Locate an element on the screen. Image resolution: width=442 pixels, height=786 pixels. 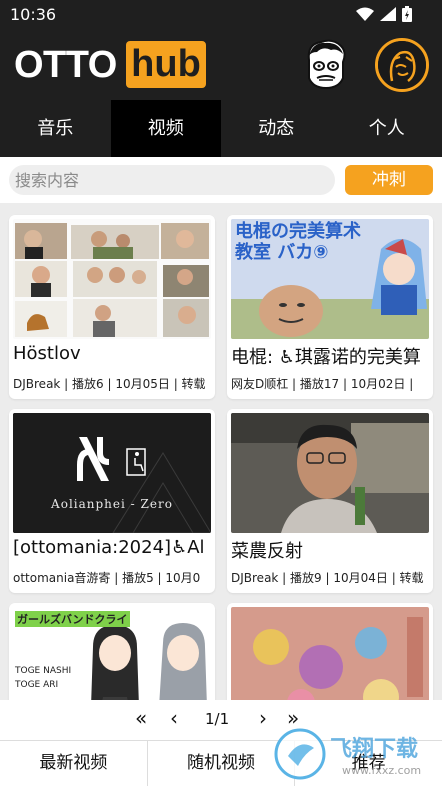
video-title: Höstlov is located at coordinates (47, 353).